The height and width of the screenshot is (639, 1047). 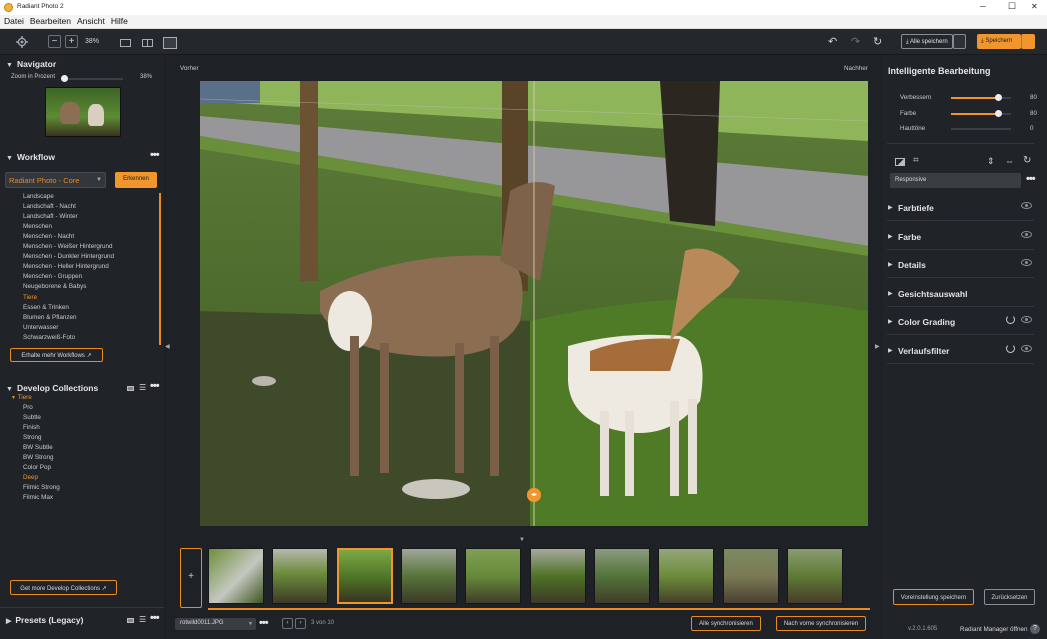 I want to click on flip-vertical-icon: ⇕, so click(x=991, y=161).